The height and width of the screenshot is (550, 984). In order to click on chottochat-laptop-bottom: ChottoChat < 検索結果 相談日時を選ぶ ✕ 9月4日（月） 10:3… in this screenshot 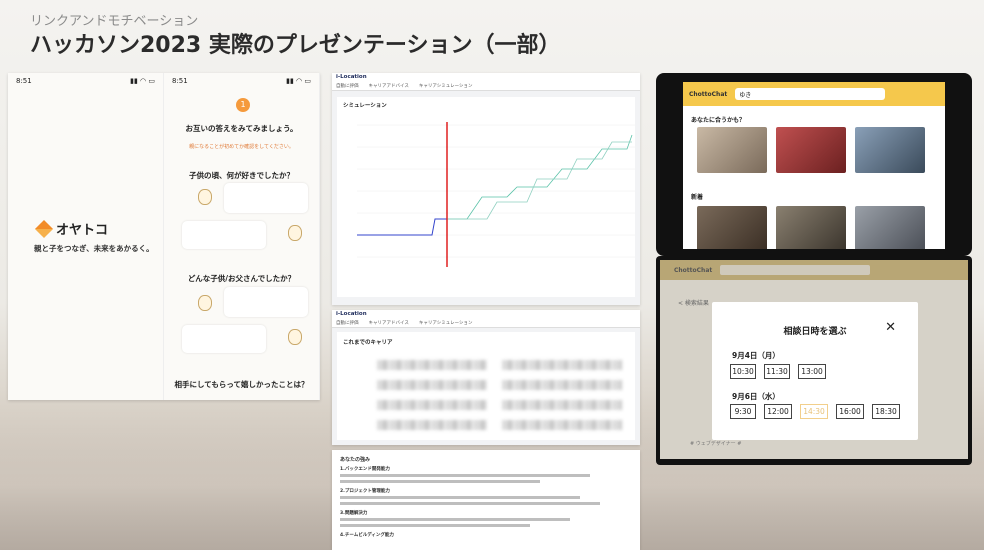, I will do `click(814, 360)`.